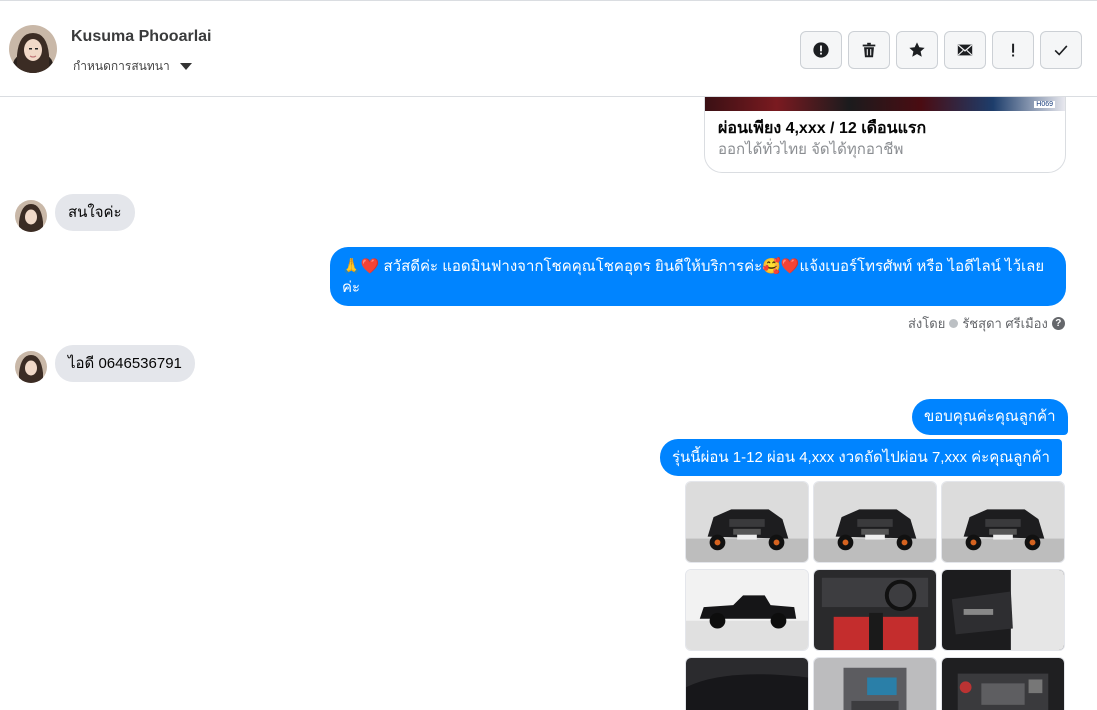 This screenshot has height=710, width=1097. Describe the element at coordinates (747, 683) in the screenshot. I see `photo-wheel-arch` at that location.